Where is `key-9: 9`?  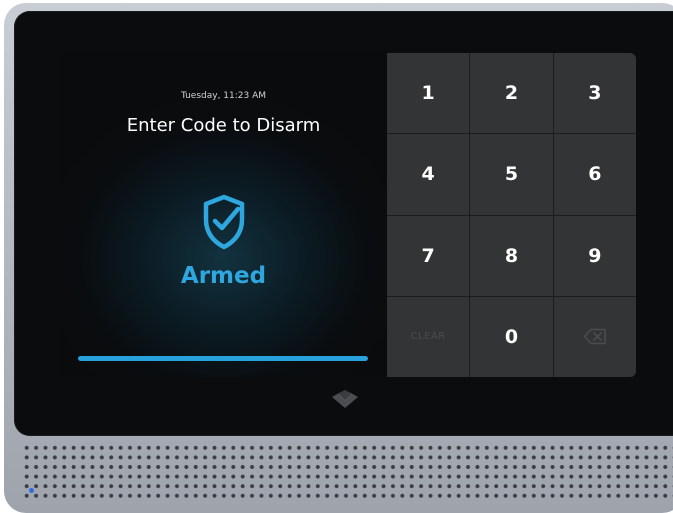
key-9: 9 is located at coordinates (594, 255).